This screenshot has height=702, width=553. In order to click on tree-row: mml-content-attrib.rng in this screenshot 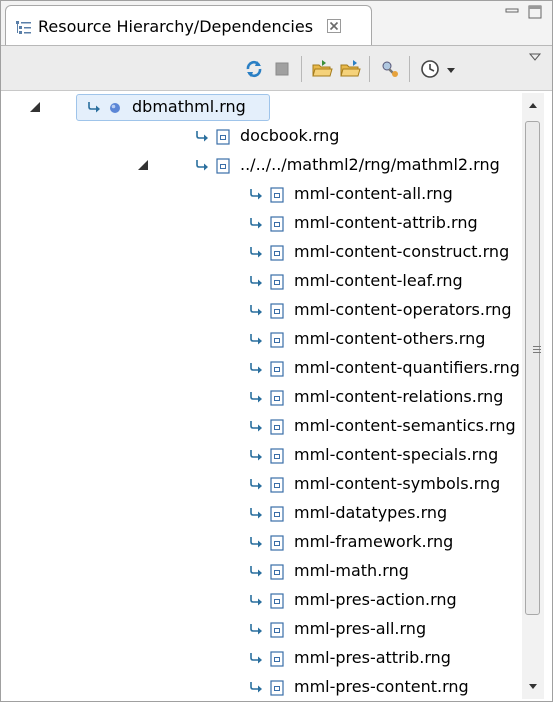, I will do `click(269, 223)`.